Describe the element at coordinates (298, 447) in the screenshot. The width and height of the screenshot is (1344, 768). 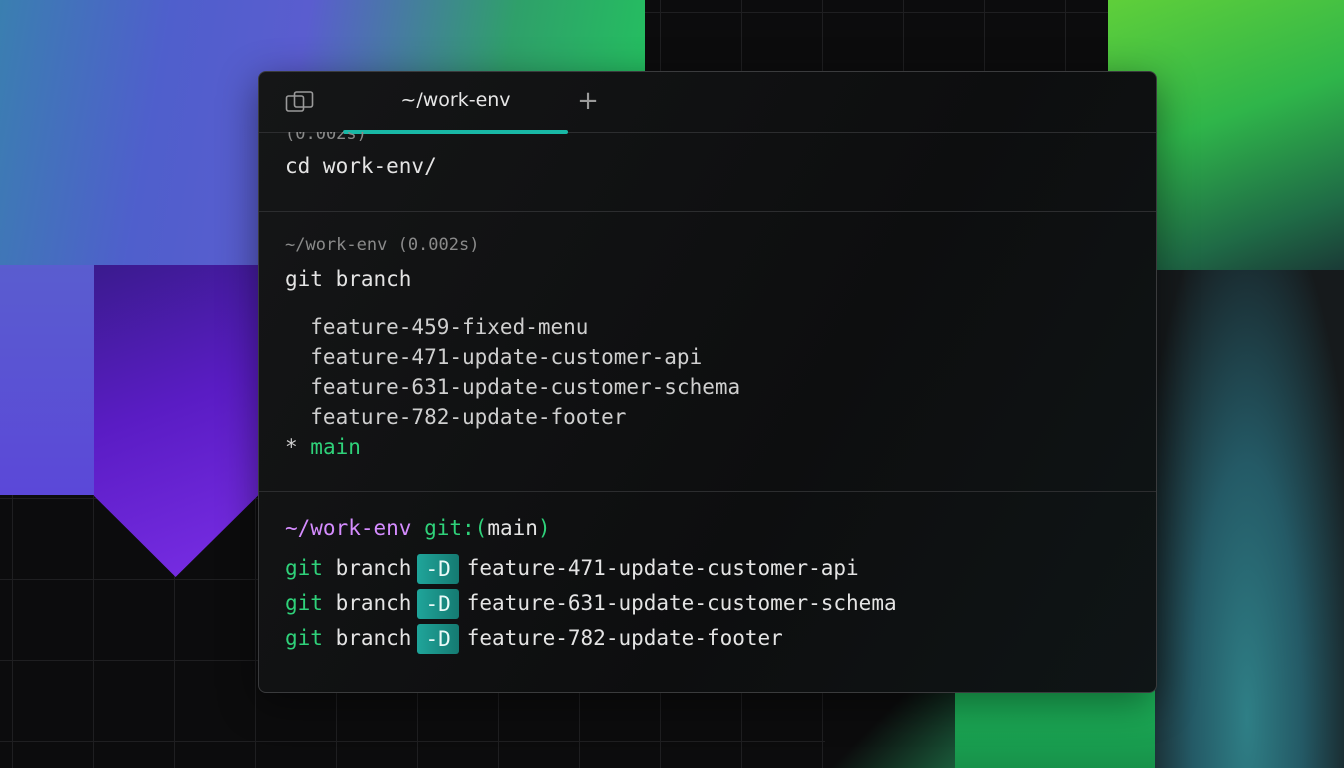
I see `current-branch-marker: *` at that location.